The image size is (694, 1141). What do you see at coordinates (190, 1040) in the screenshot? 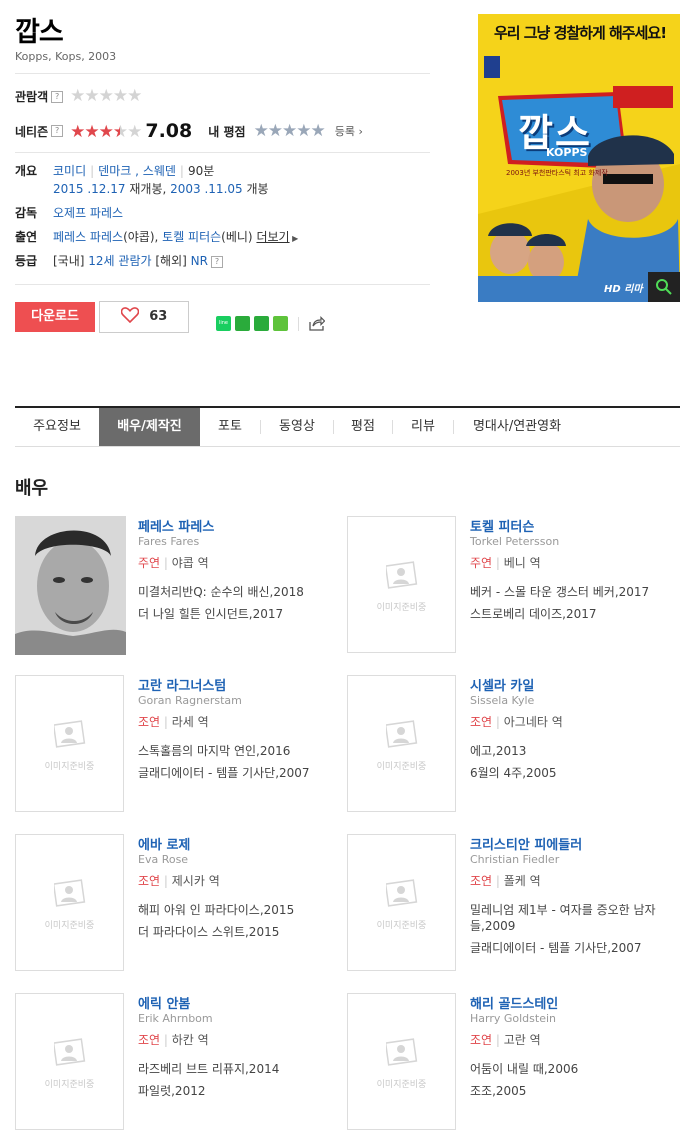
I see `role-name: 하칸 역` at bounding box center [190, 1040].